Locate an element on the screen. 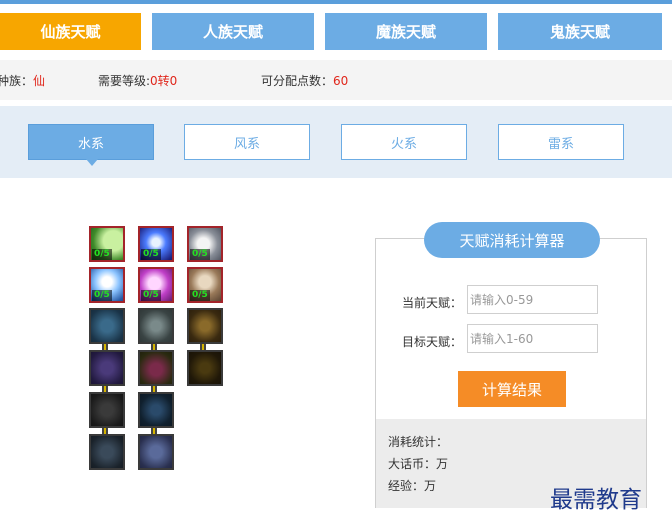 The image size is (672, 528). calculate-button: 计算结果 is located at coordinates (512, 389).